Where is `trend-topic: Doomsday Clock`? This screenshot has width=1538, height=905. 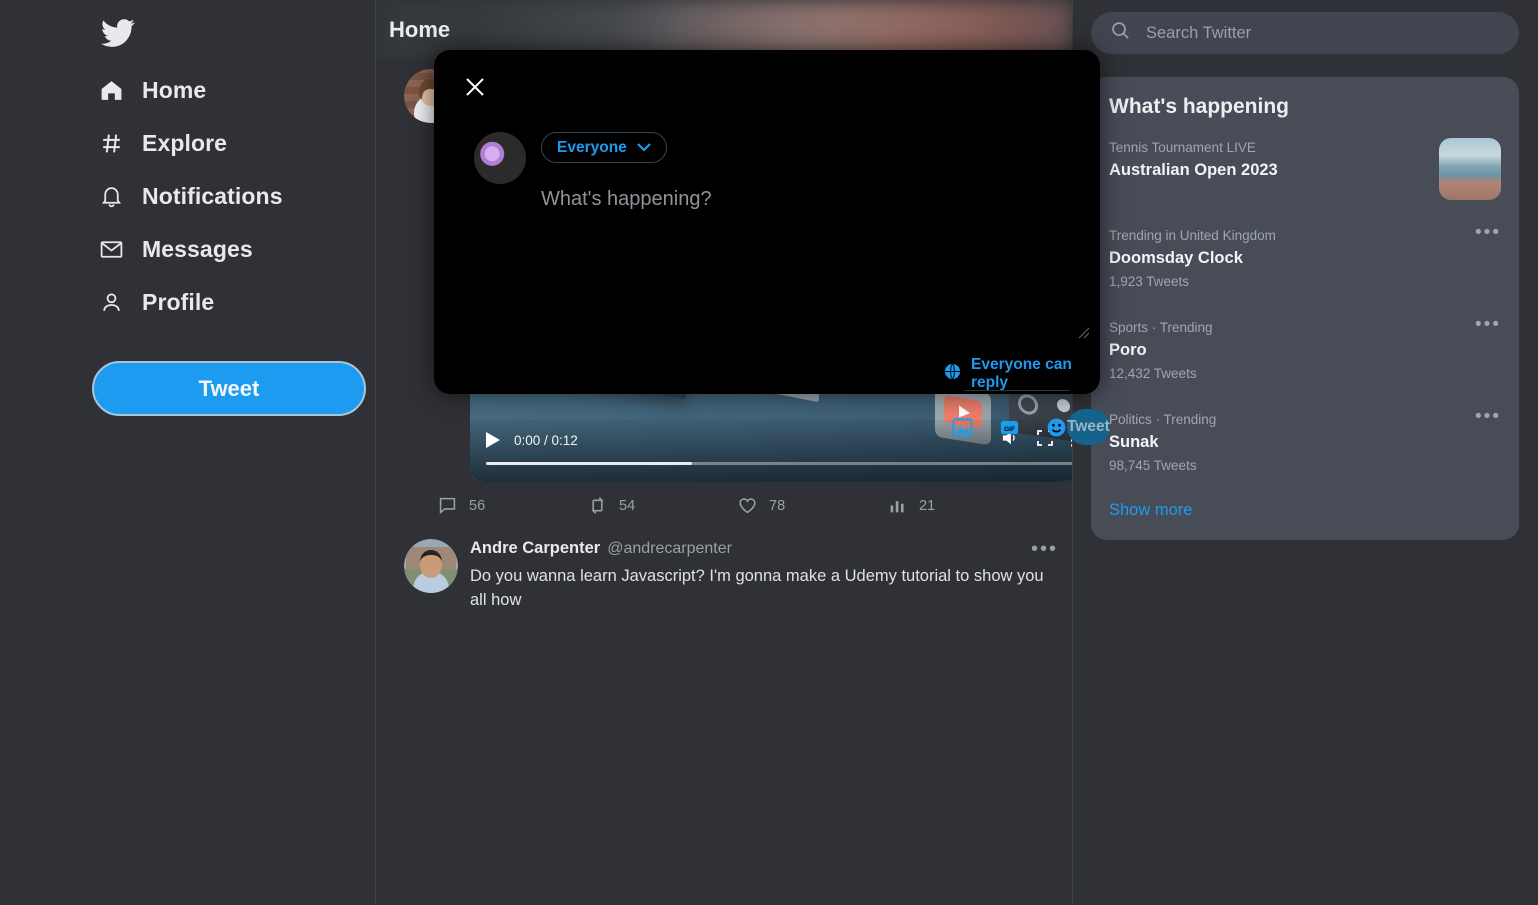
trend-topic: Doomsday Clock is located at coordinates (1176, 258).